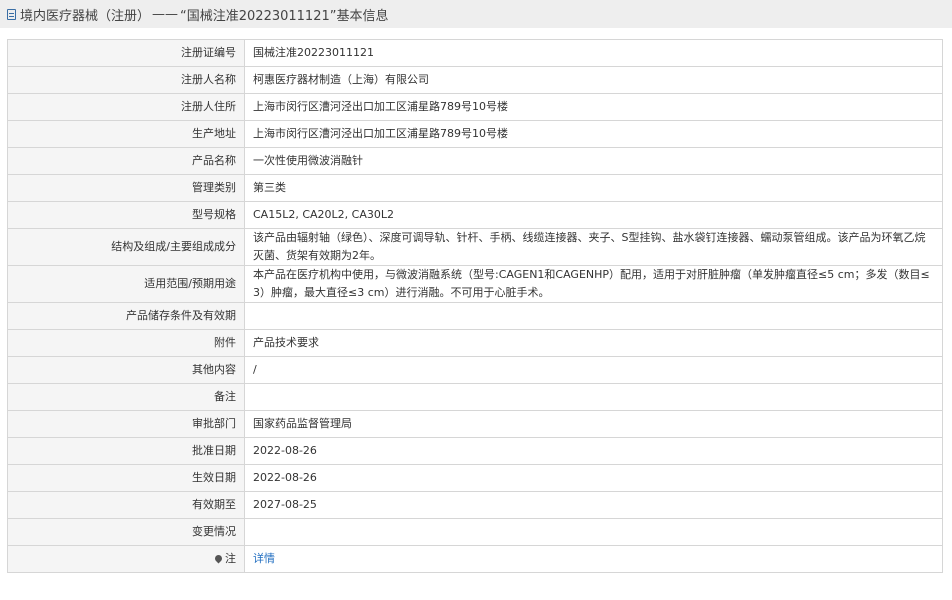 This screenshot has height=600, width=952. I want to click on table-row: 生产地址 上海市闵行区漕河泾出口加工区浦星路789号10号楼, so click(475, 134).